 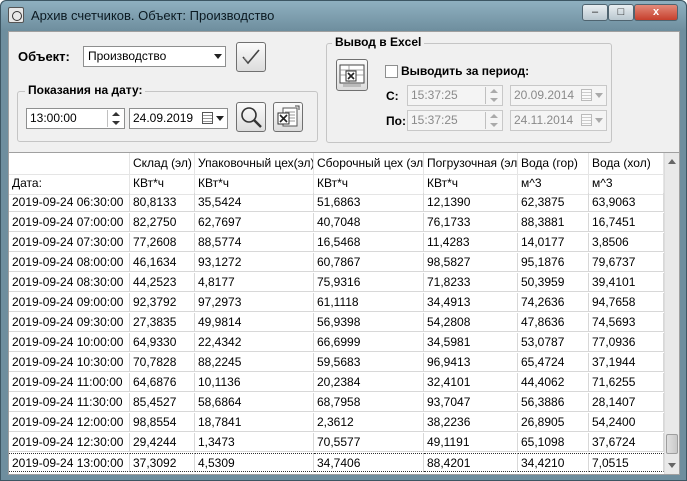 What do you see at coordinates (369, 462) in the screenshot?
I see `value-cell: 34,7406` at bounding box center [369, 462].